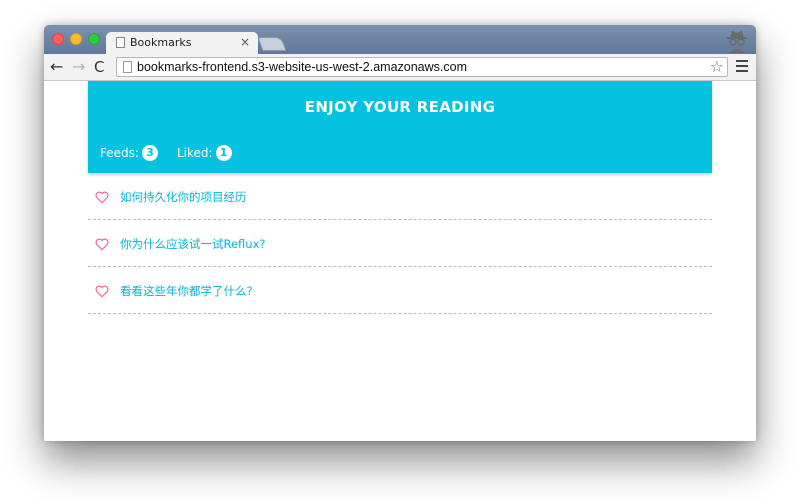 The image size is (800, 504). What do you see at coordinates (400, 107) in the screenshot?
I see `page-title: ENJOY YOUR READING` at bounding box center [400, 107].